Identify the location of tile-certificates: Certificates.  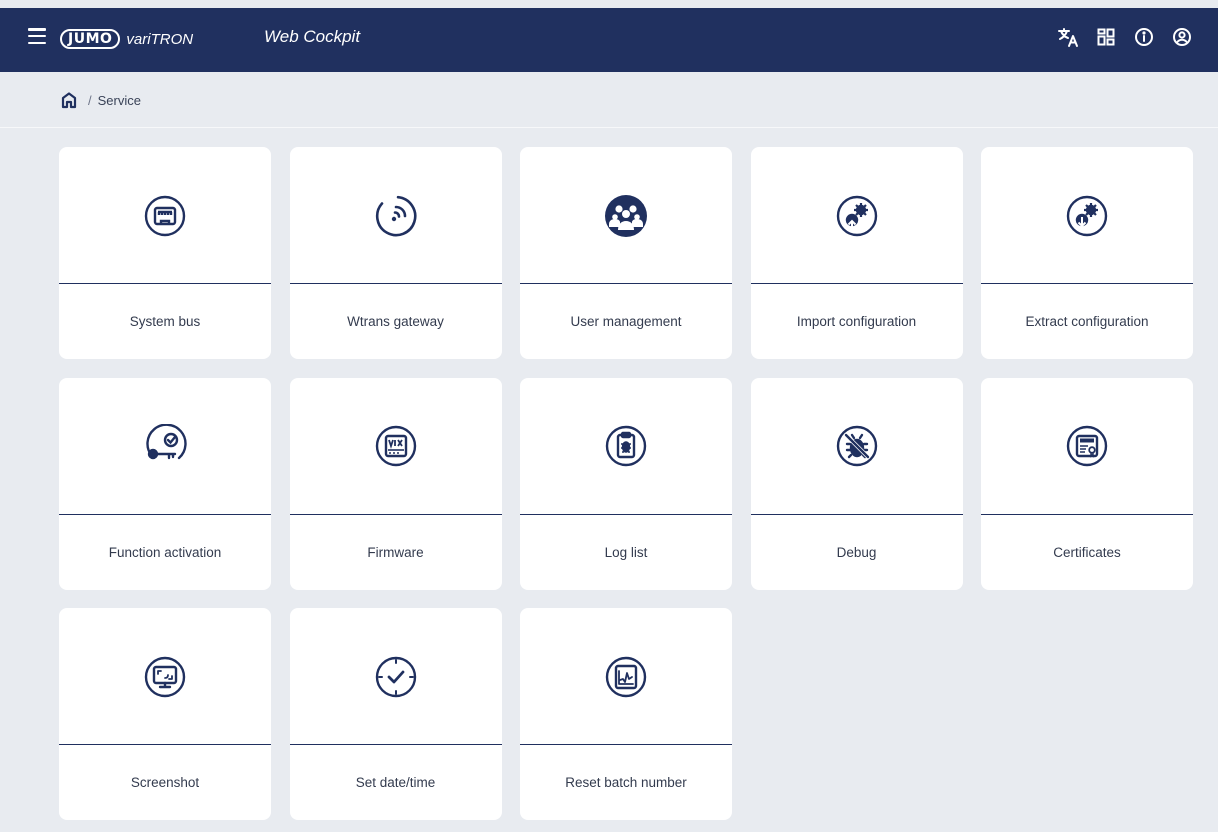
(1087, 483).